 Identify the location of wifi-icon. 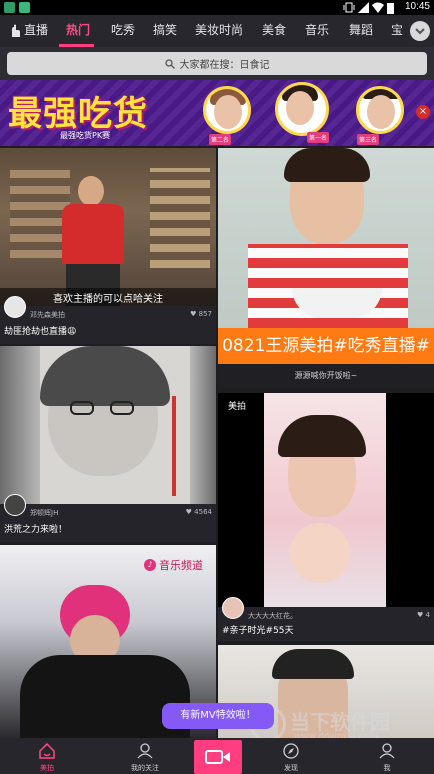
(378, 7).